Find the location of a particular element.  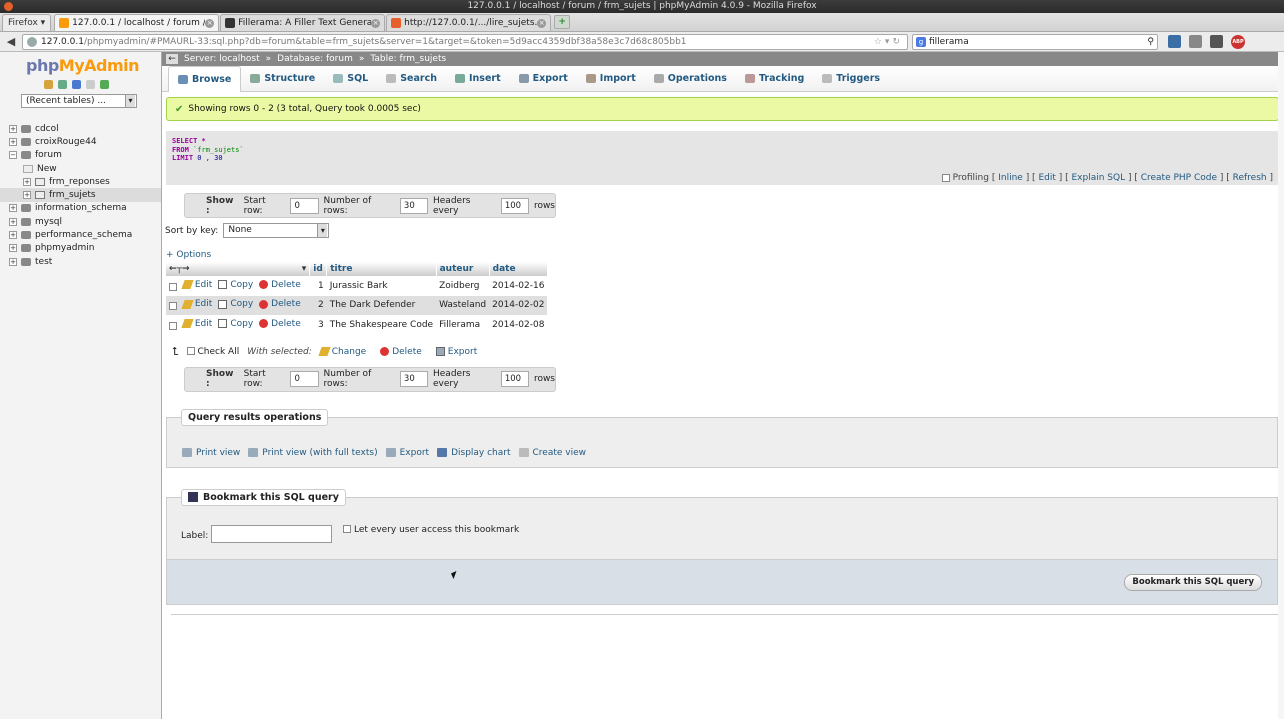

tab-browse: Browse is located at coordinates (205, 78).